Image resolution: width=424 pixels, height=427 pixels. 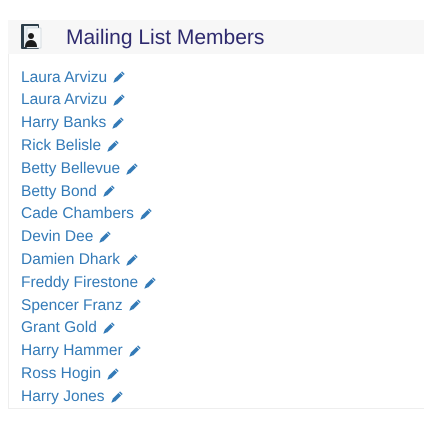 I want to click on member-link: Cade Chambers, so click(x=77, y=214).